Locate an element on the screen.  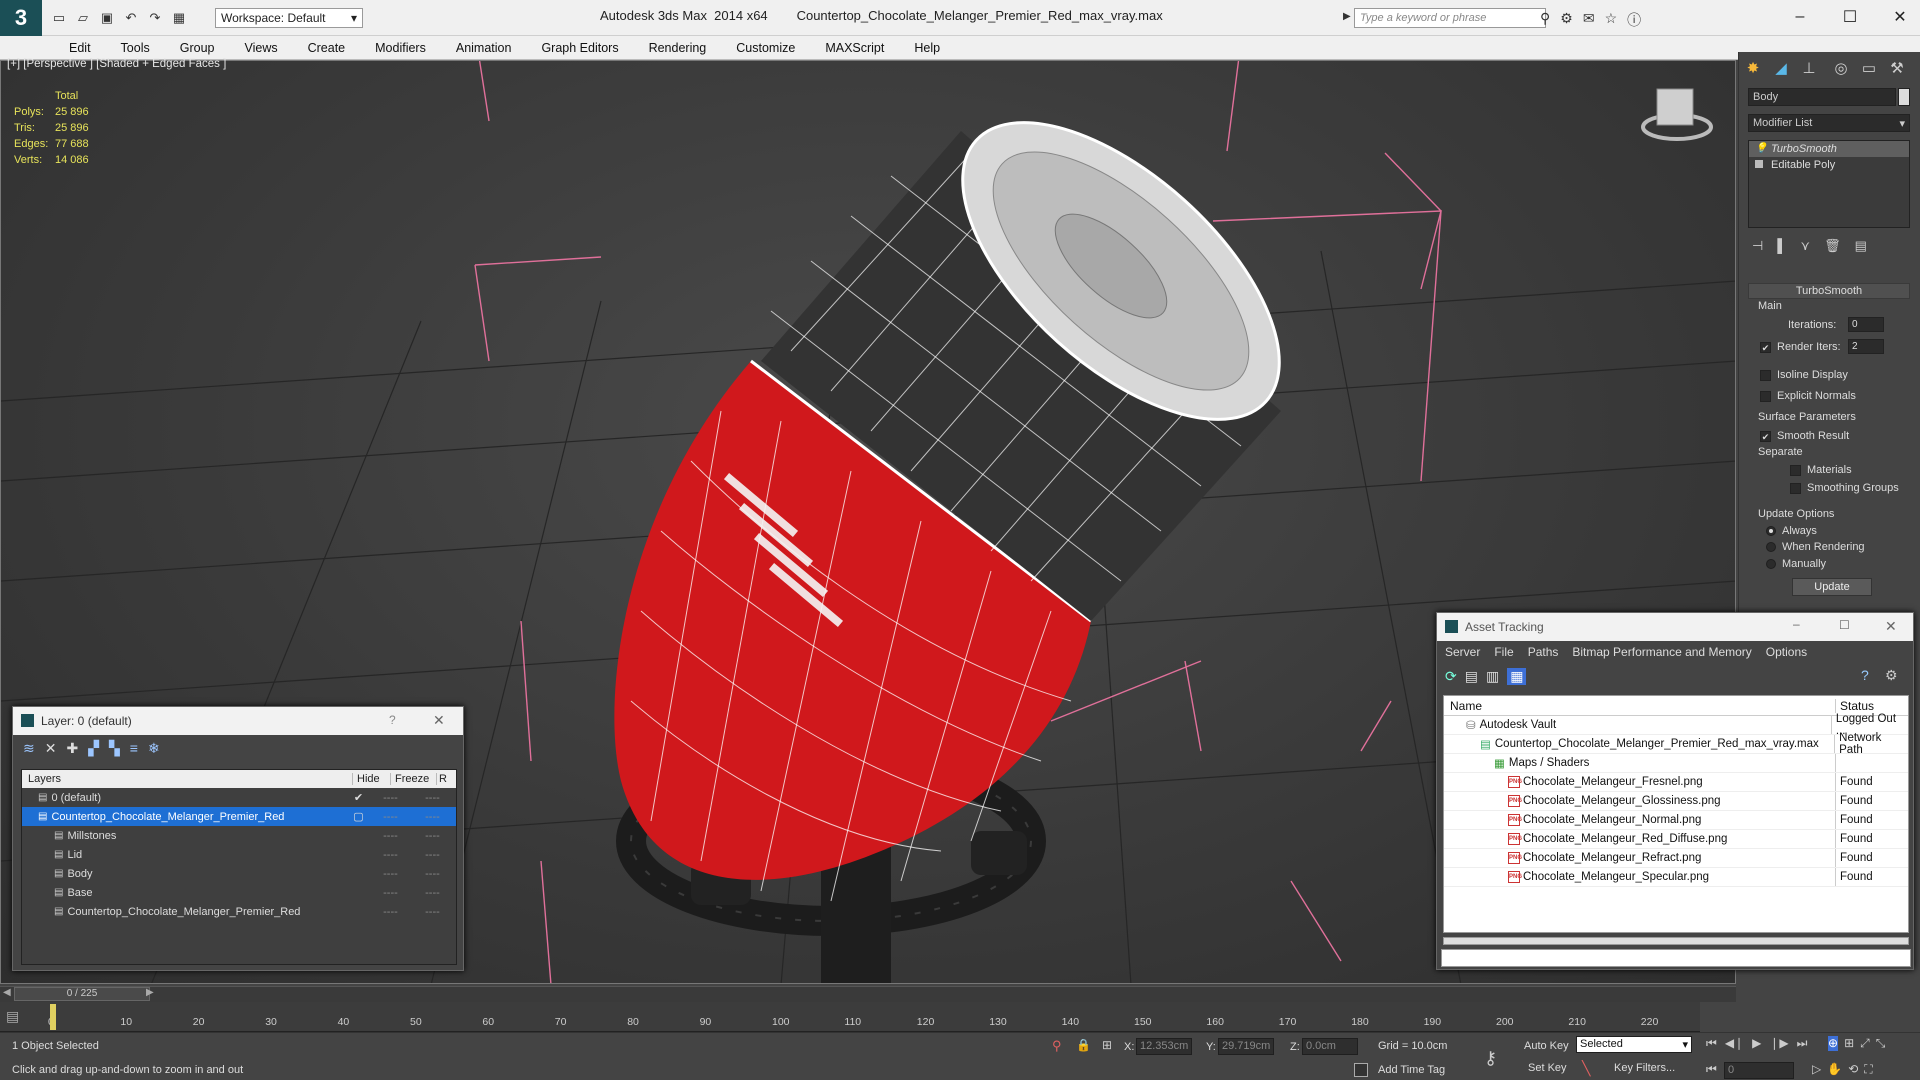
add-to-layer-icon: ✚ is located at coordinates (72, 748).